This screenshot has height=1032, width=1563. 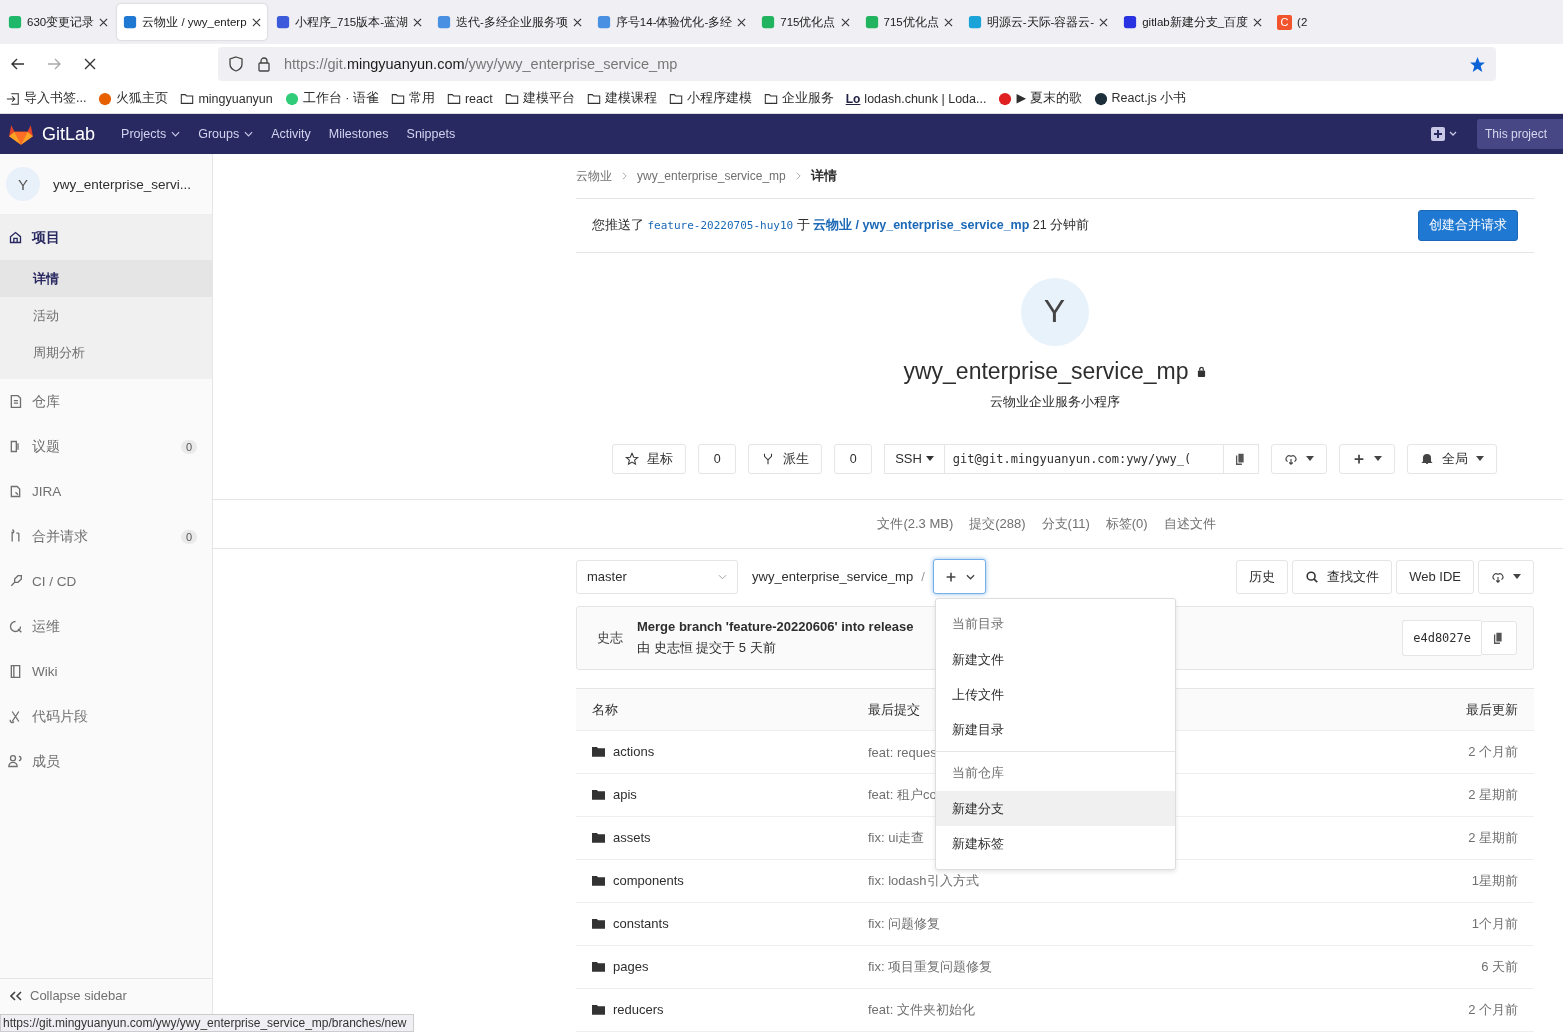 What do you see at coordinates (1055, 730) in the screenshot?
I see `menu-item: 新建目录` at bounding box center [1055, 730].